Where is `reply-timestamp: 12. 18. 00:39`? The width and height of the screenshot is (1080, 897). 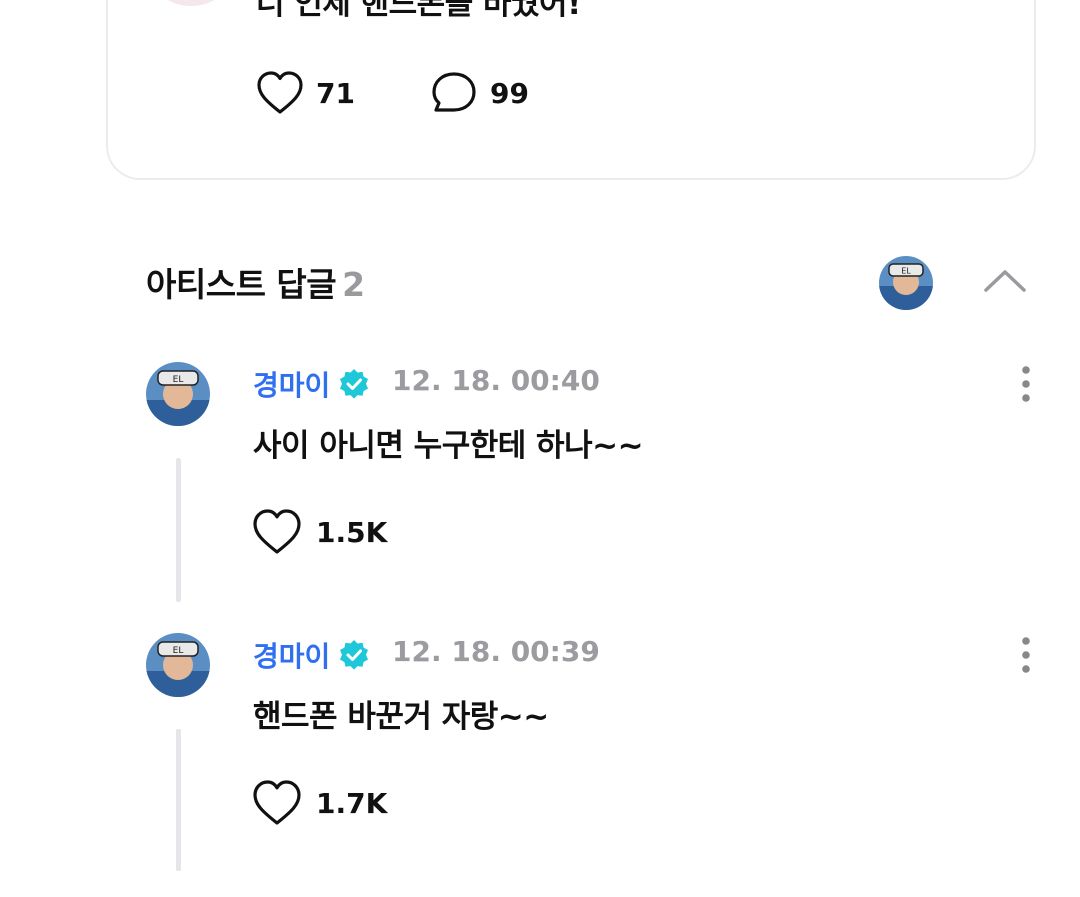 reply-timestamp: 12. 18. 00:39 is located at coordinates (496, 651).